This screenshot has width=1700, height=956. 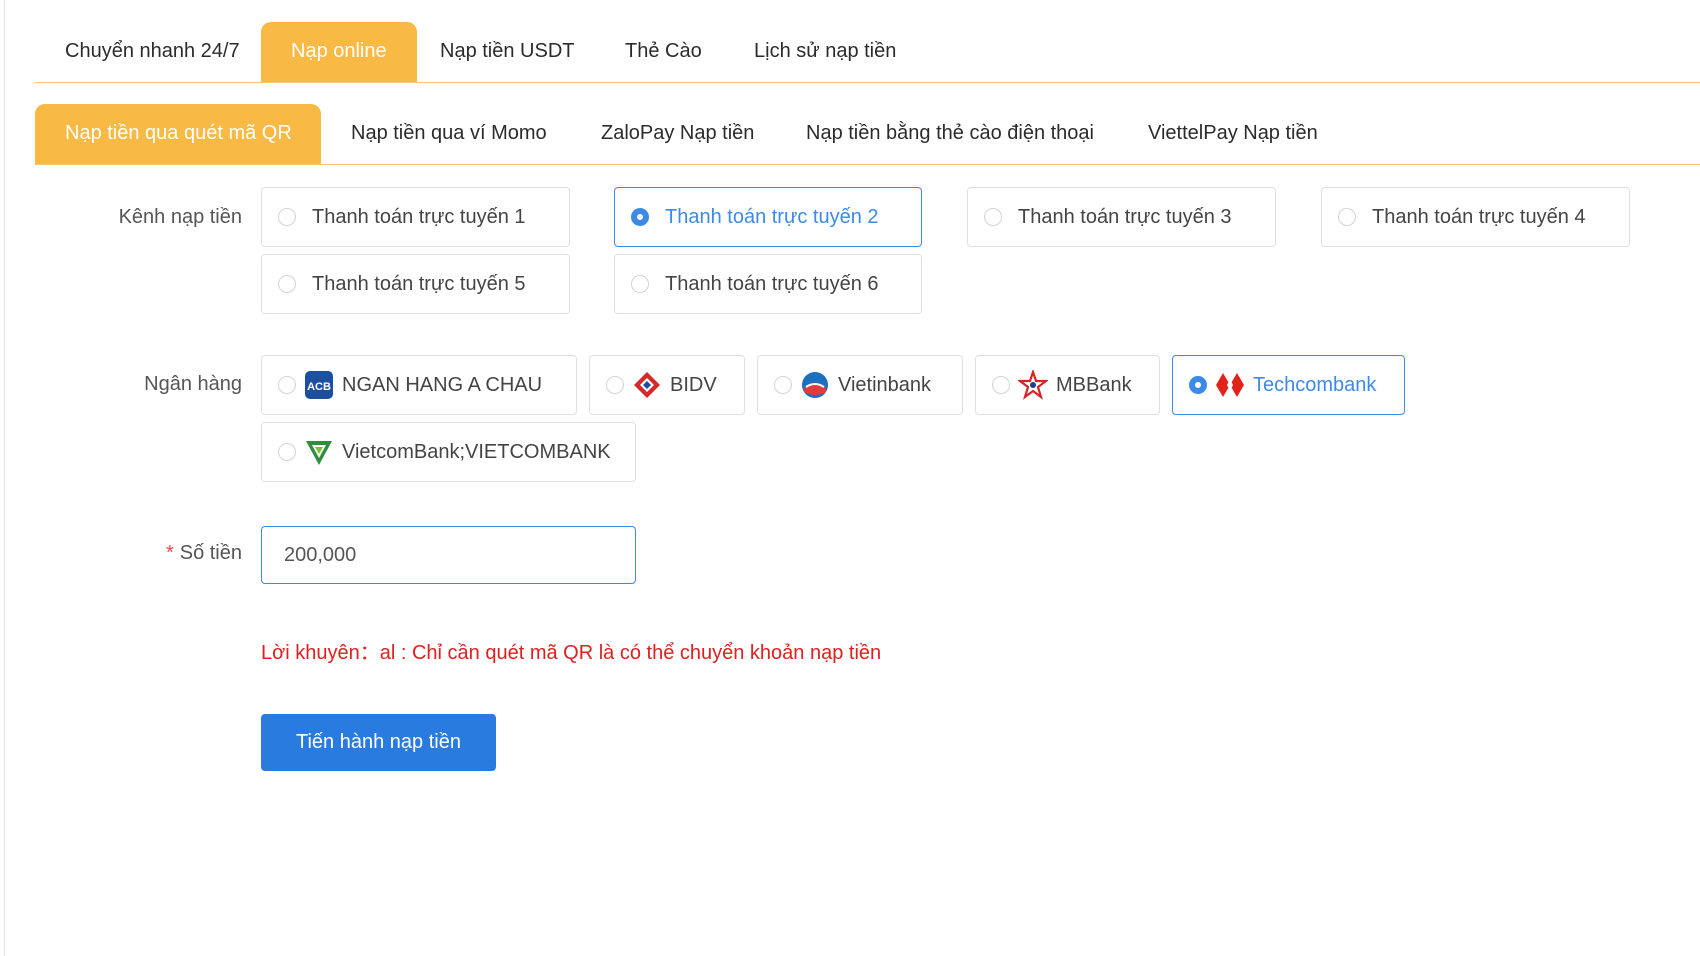 I want to click on acb-logo-icon: ACB, so click(x=319, y=385).